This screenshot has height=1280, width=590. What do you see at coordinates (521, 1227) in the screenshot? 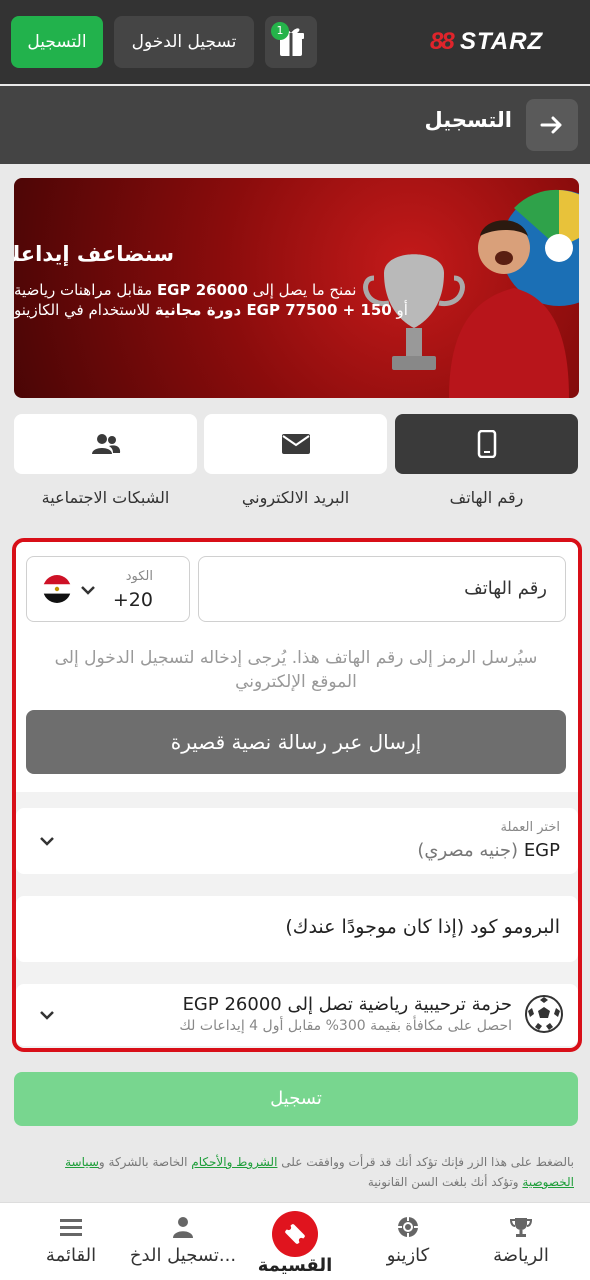
I see `trophy-icon` at bounding box center [521, 1227].